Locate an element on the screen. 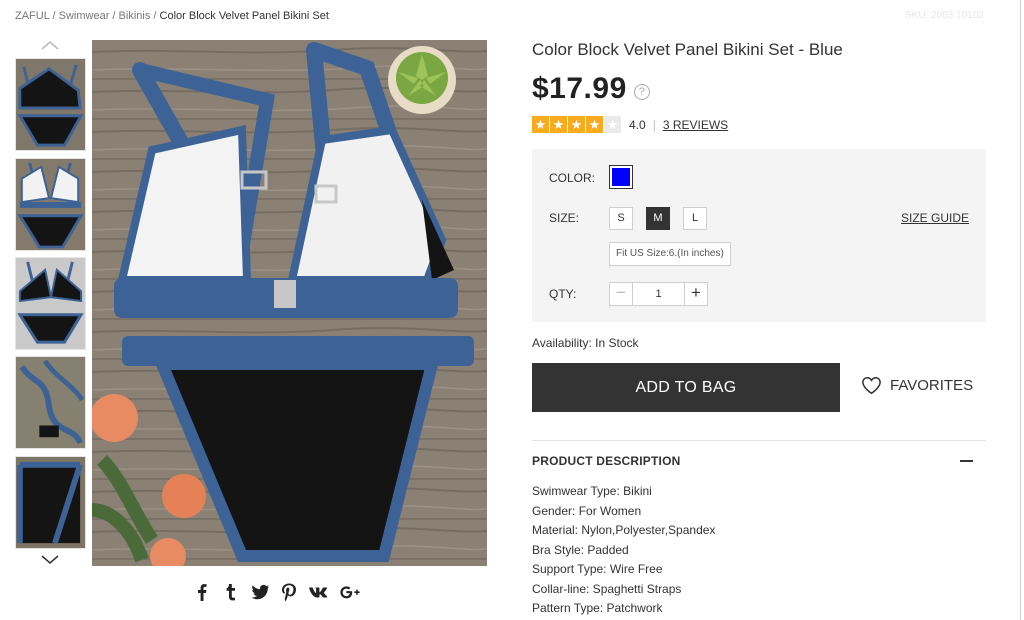 This screenshot has height=620, width=1024. chevron-up-icon is located at coordinates (50, 45).